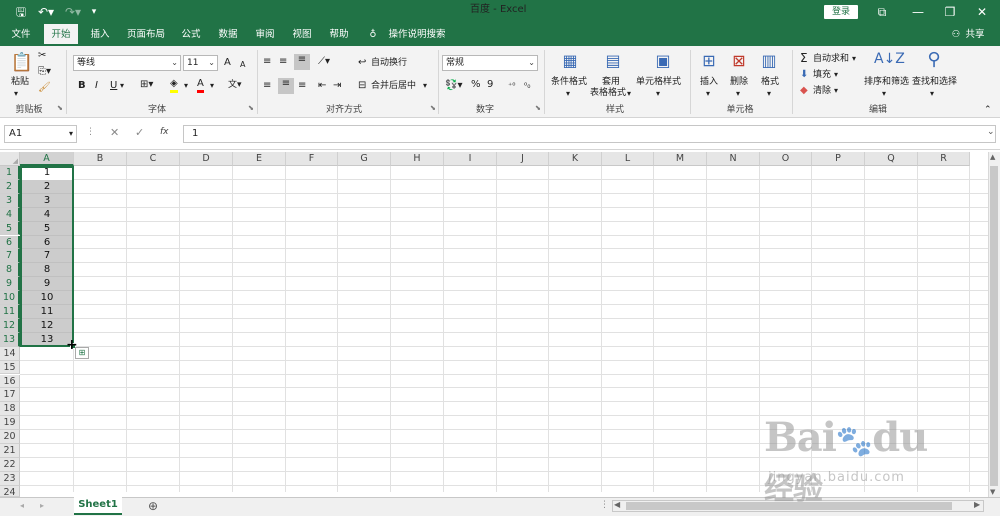  I want to click on fill-button: 填充, so click(822, 75).